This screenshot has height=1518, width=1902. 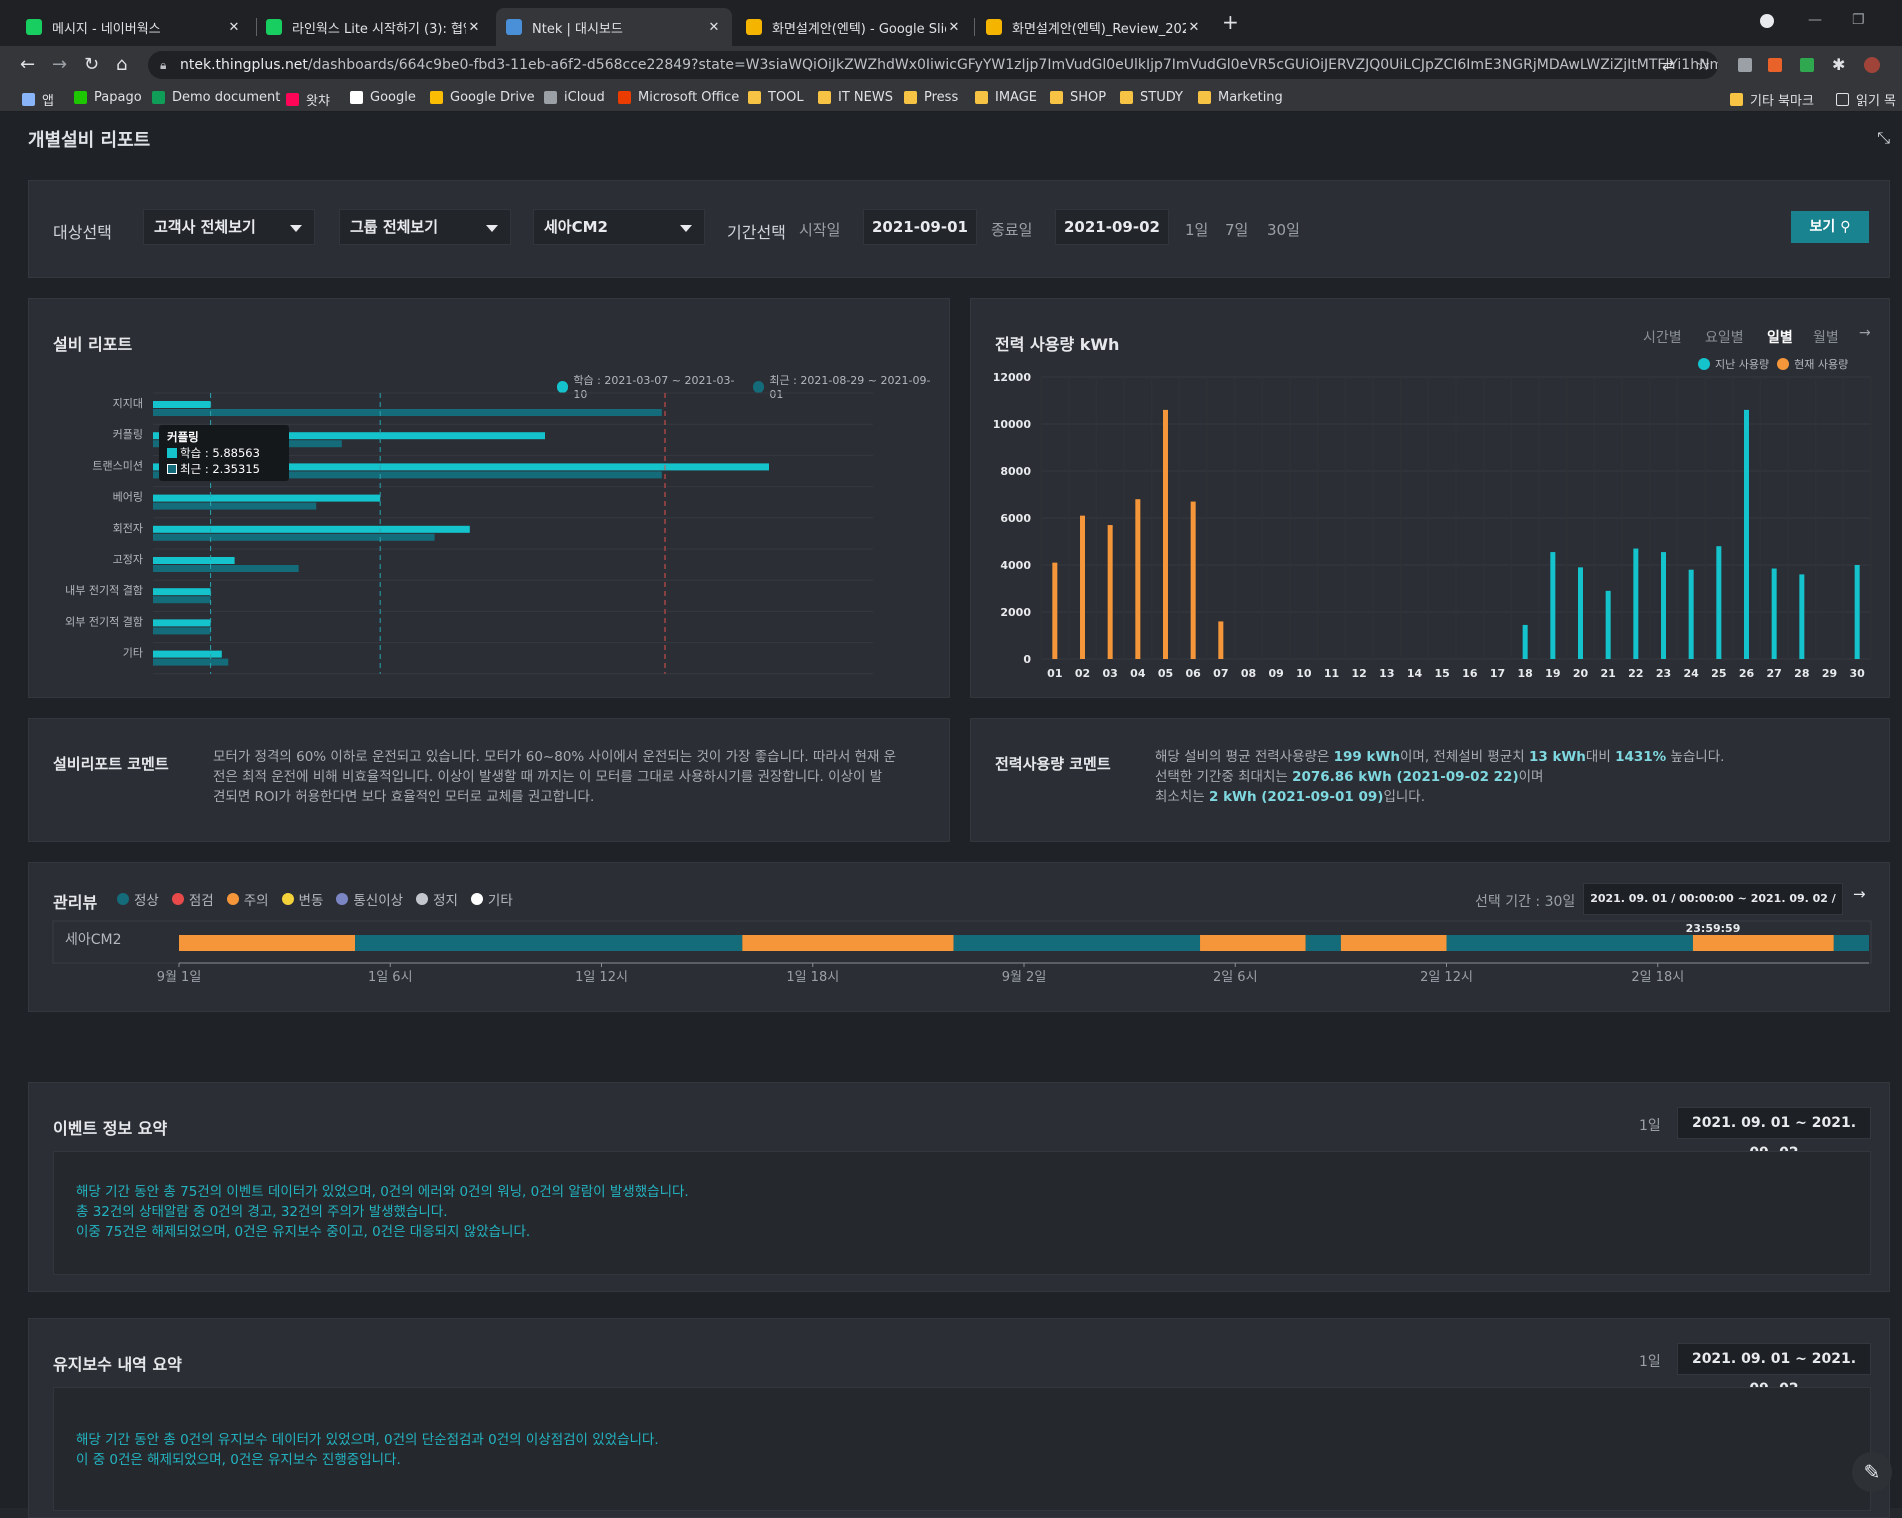 What do you see at coordinates (216, 97) in the screenshot?
I see `bookmark-item: Demo document` at bounding box center [216, 97].